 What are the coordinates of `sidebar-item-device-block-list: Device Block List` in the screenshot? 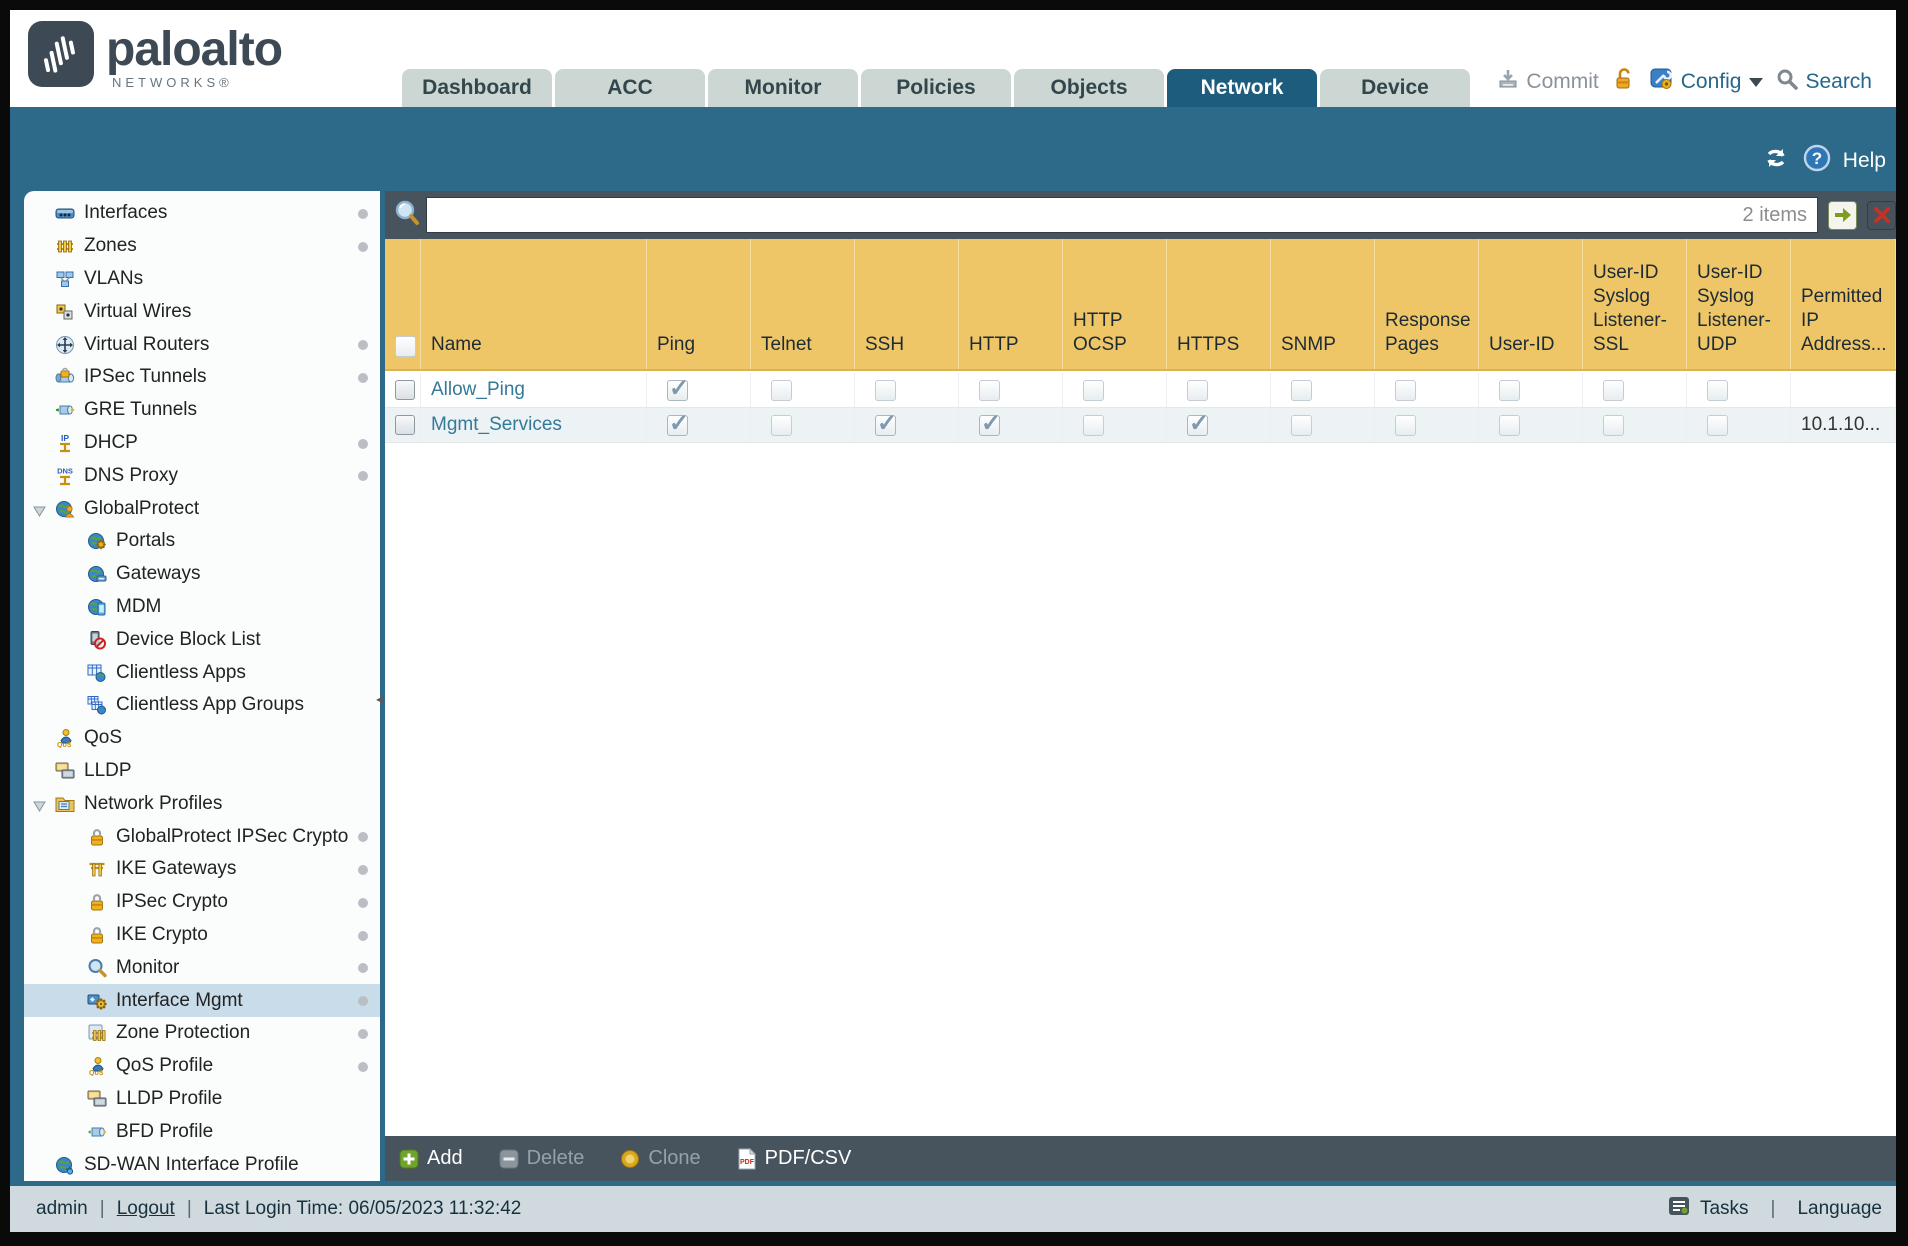 It's located at (202, 639).